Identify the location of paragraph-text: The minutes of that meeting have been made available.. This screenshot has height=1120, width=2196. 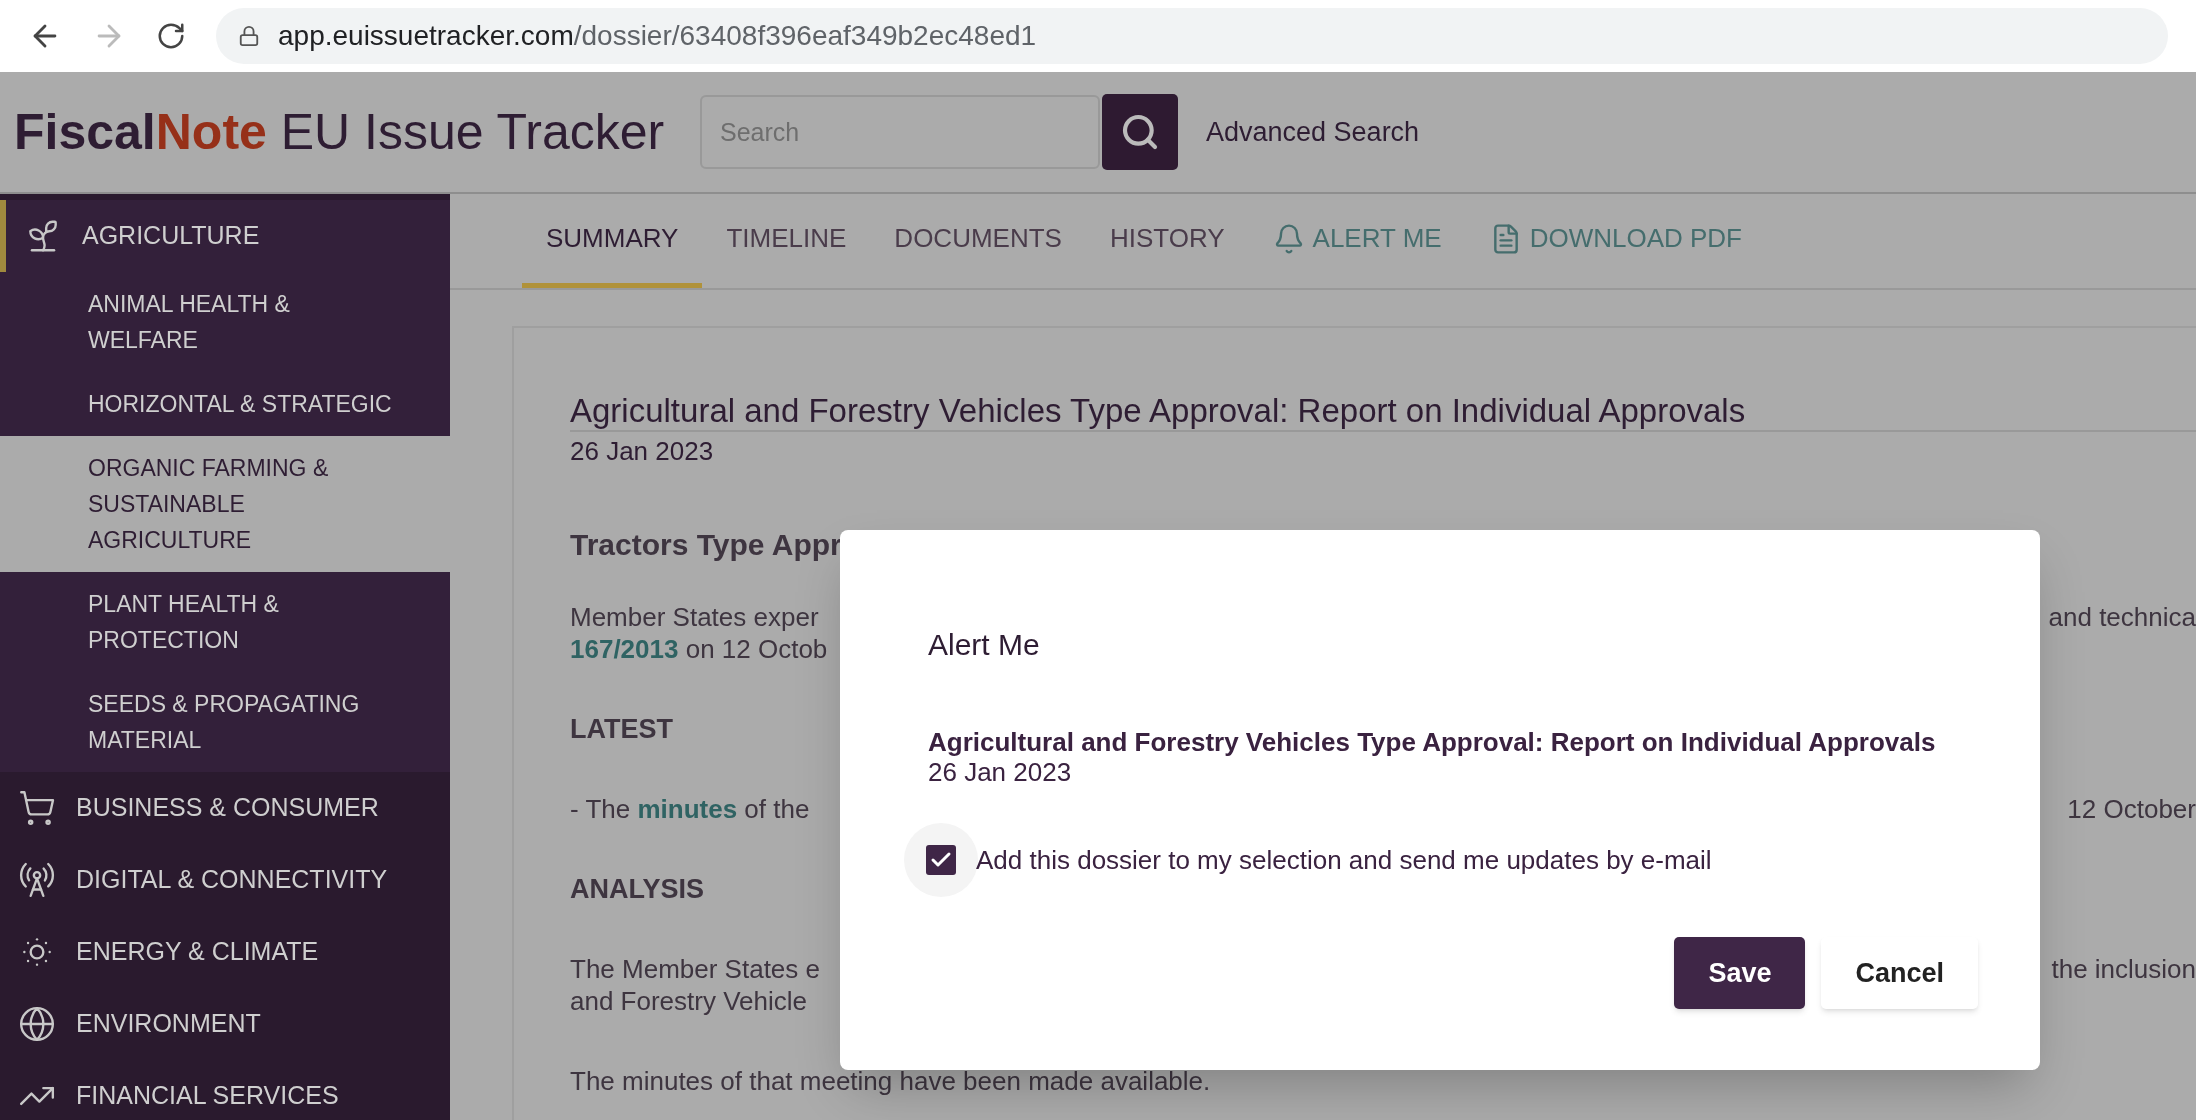
(890, 1081).